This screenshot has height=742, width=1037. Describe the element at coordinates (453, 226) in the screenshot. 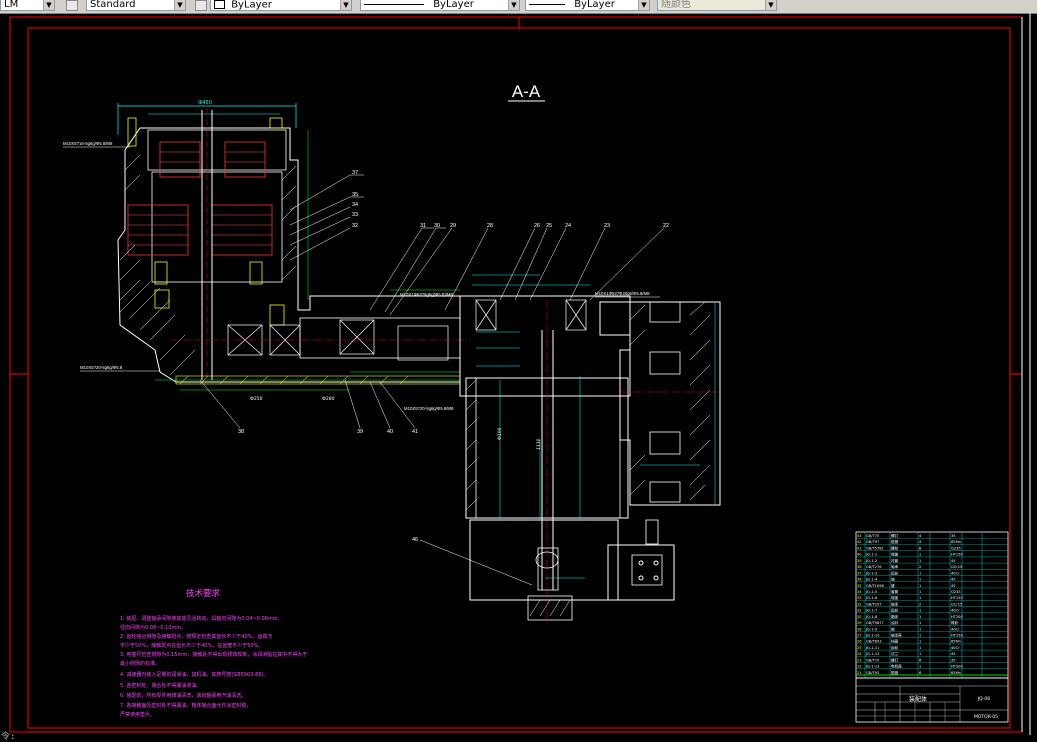

I see `callout-29: 29` at that location.